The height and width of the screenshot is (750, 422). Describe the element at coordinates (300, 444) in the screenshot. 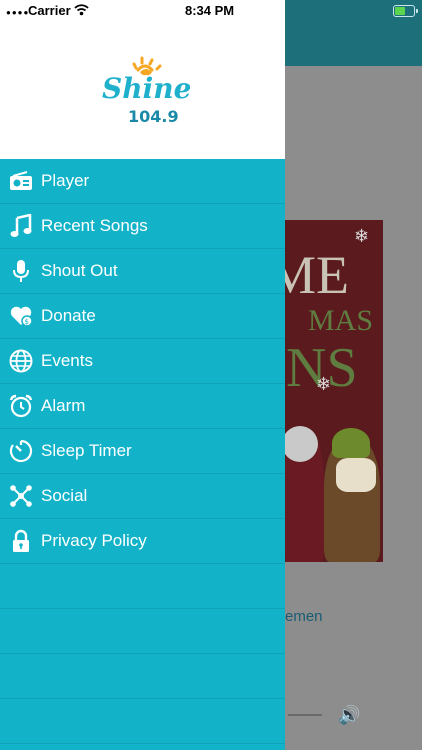

I see `album-person-left-hat` at that location.